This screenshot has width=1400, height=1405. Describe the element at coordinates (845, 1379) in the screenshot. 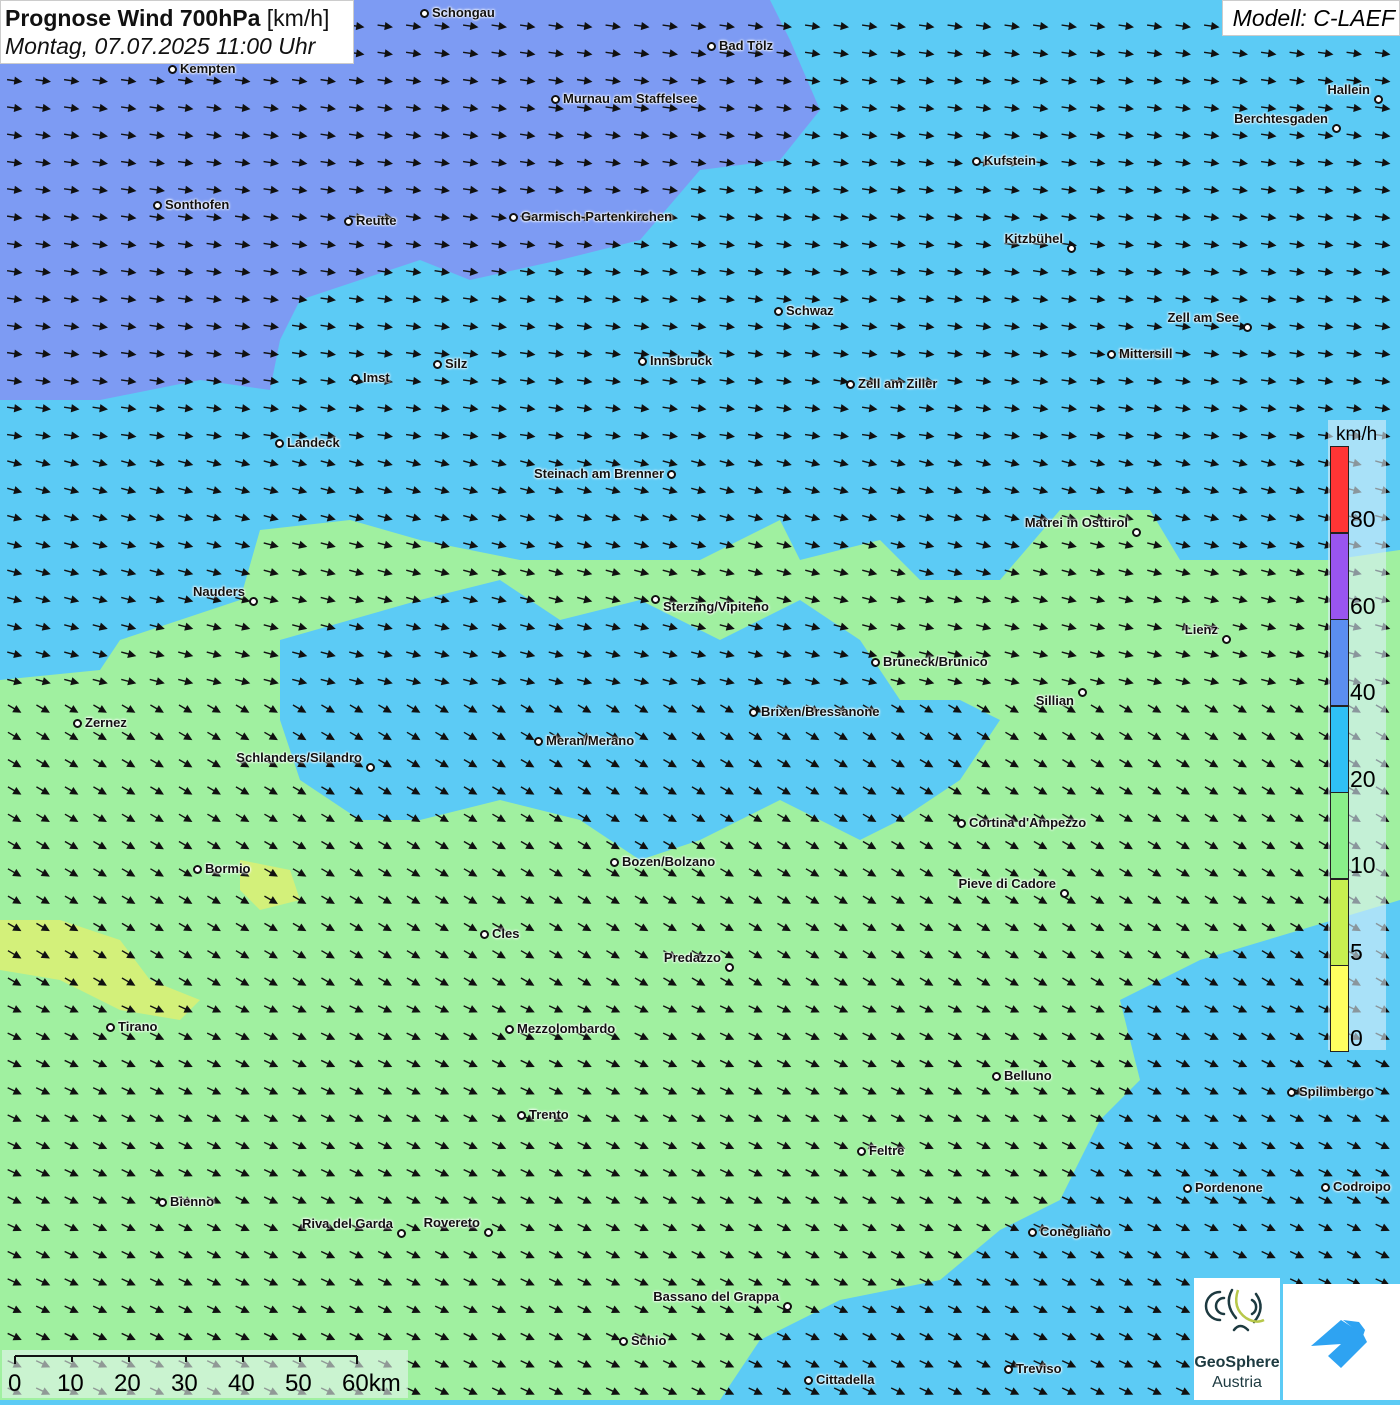

I see `city-label: Cittadella` at that location.